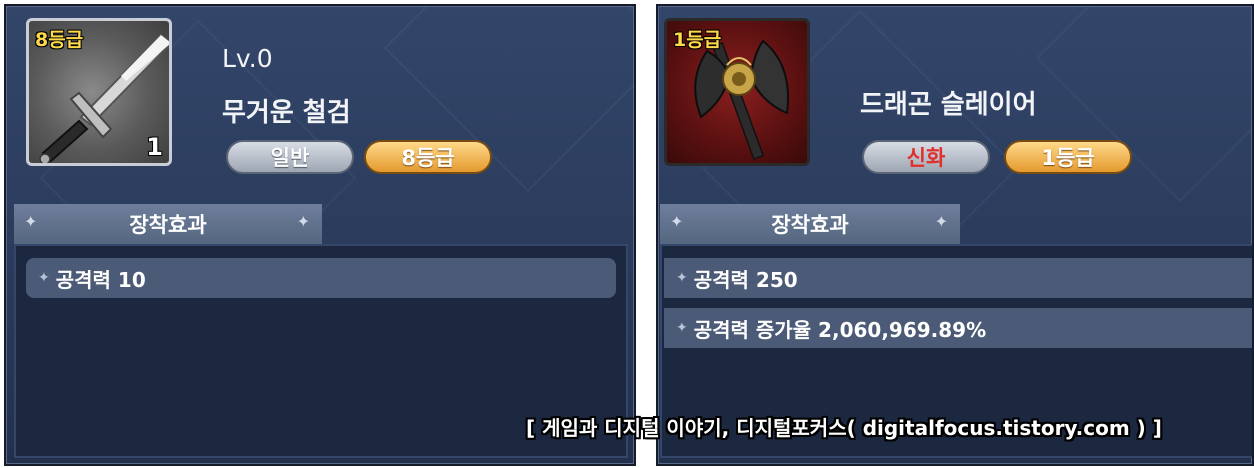  Describe the element at coordinates (154, 147) in the screenshot. I see `item-count: 1` at that location.